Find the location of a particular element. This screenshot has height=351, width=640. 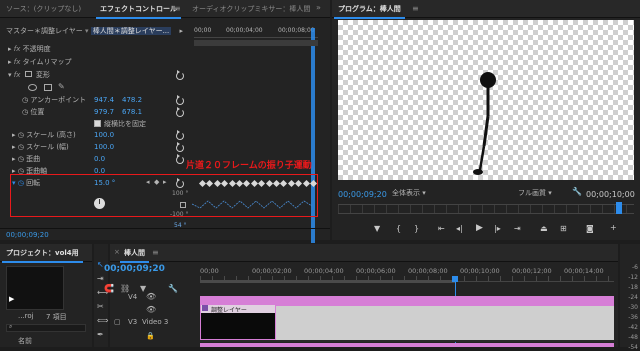

track-target-icon: ▢ is located at coordinates (117, 322).